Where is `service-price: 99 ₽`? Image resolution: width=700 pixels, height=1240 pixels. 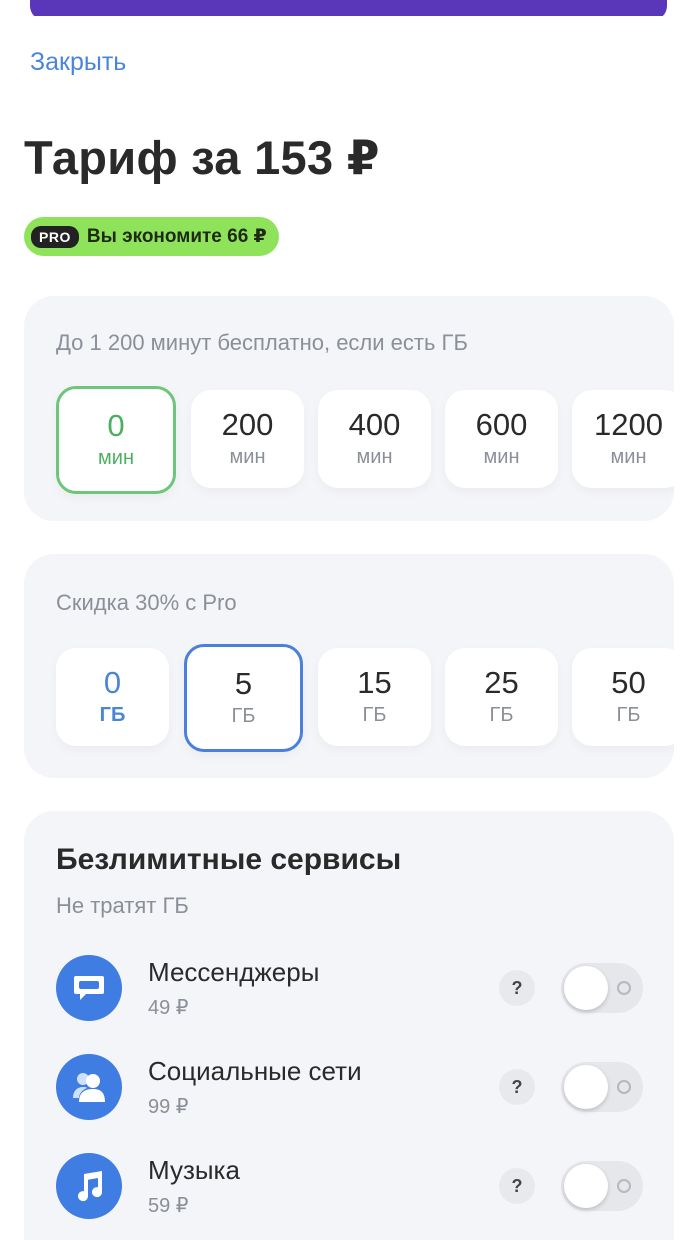
service-price: 99 ₽ is located at coordinates (168, 1107).